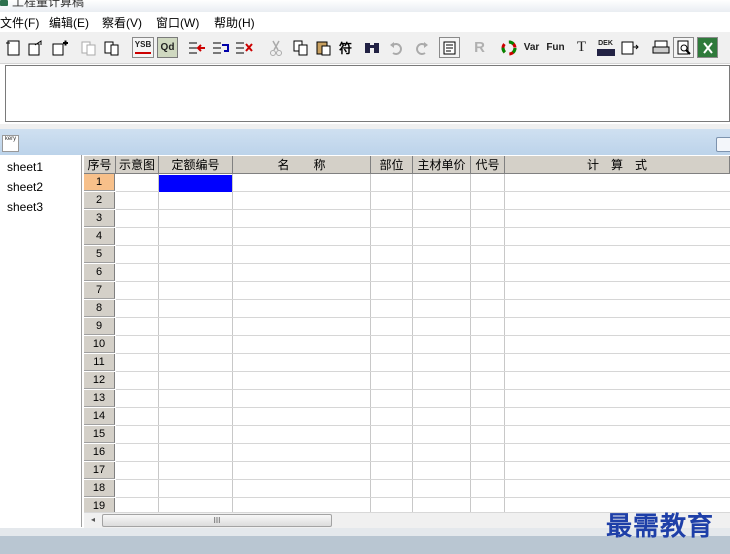 The height and width of the screenshot is (554, 730). I want to click on app-icon, so click(4, 3).